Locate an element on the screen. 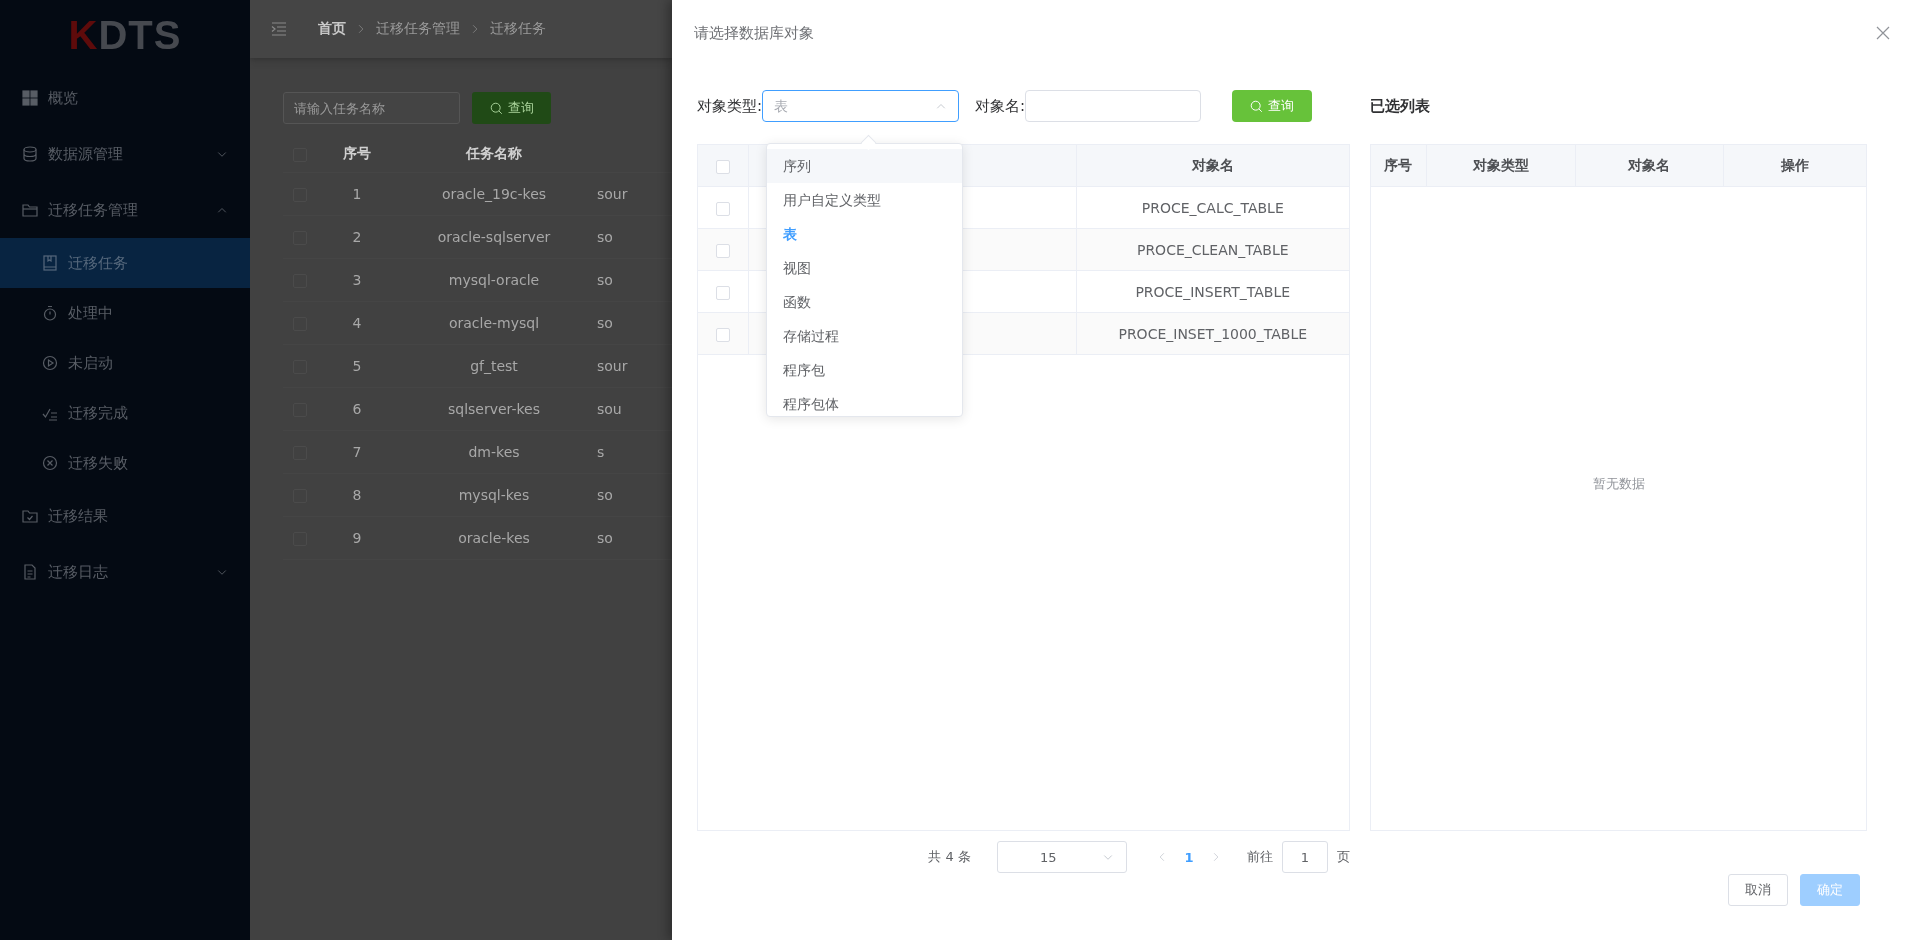 The height and width of the screenshot is (940, 1919). table-cell: 8 is located at coordinates (357, 495).